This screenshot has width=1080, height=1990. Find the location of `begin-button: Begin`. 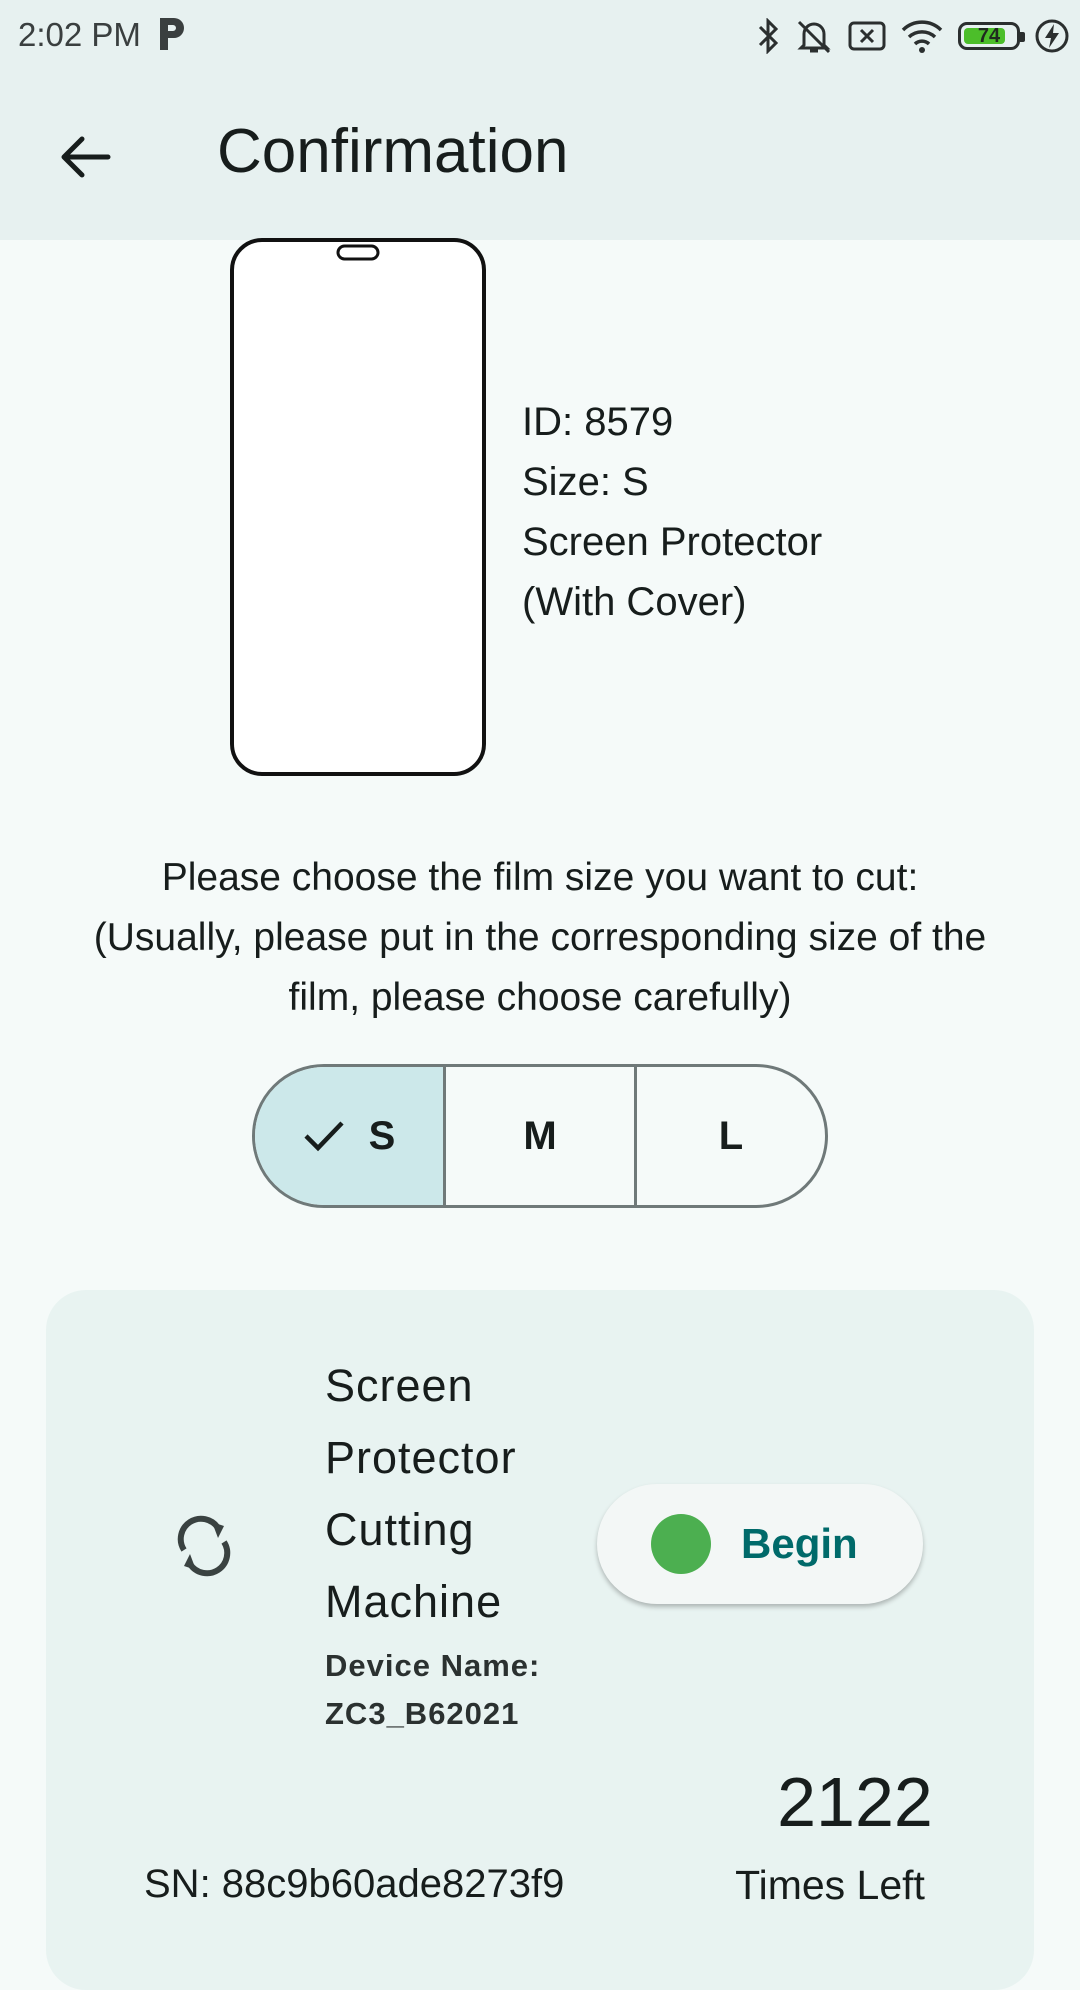

begin-button: Begin is located at coordinates (760, 1544).